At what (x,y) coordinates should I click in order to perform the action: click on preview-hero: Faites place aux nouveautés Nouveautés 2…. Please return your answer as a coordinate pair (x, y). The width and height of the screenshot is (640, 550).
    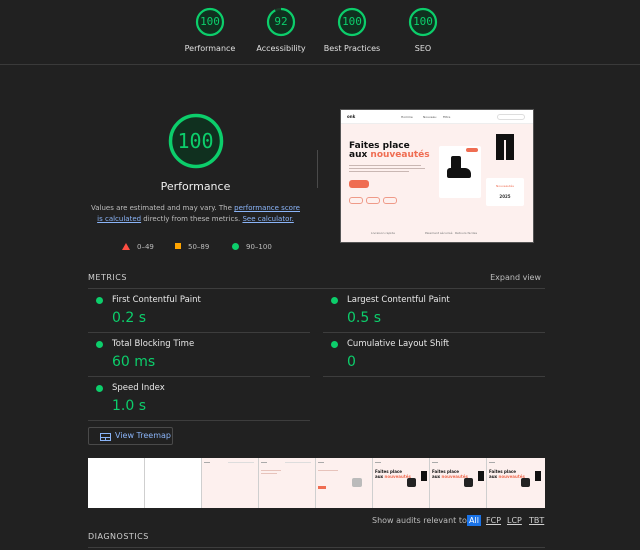
    Looking at the image, I should click on (437, 183).